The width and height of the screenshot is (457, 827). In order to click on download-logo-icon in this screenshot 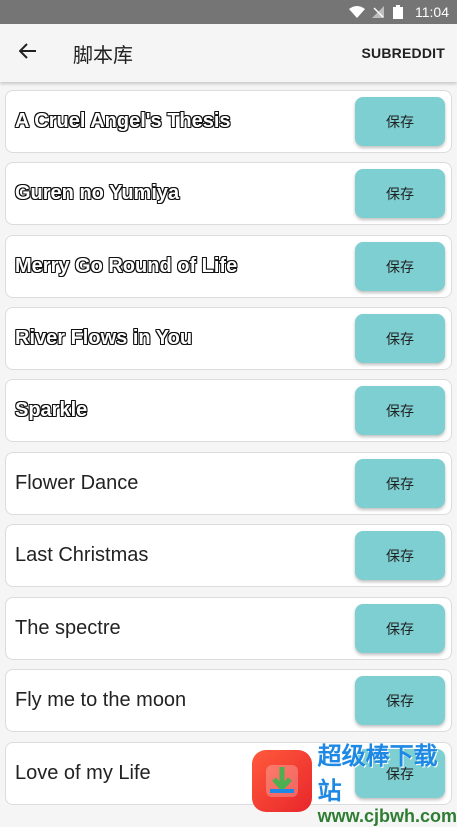, I will do `click(282, 781)`.